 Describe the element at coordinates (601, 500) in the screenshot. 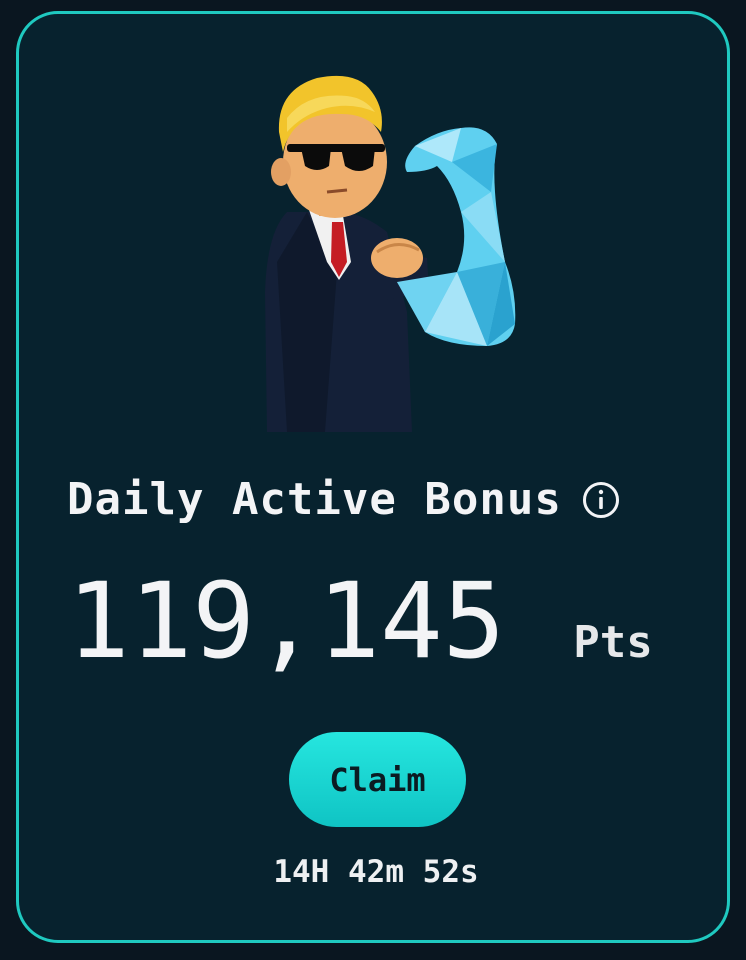

I see `info-circle-icon` at that location.